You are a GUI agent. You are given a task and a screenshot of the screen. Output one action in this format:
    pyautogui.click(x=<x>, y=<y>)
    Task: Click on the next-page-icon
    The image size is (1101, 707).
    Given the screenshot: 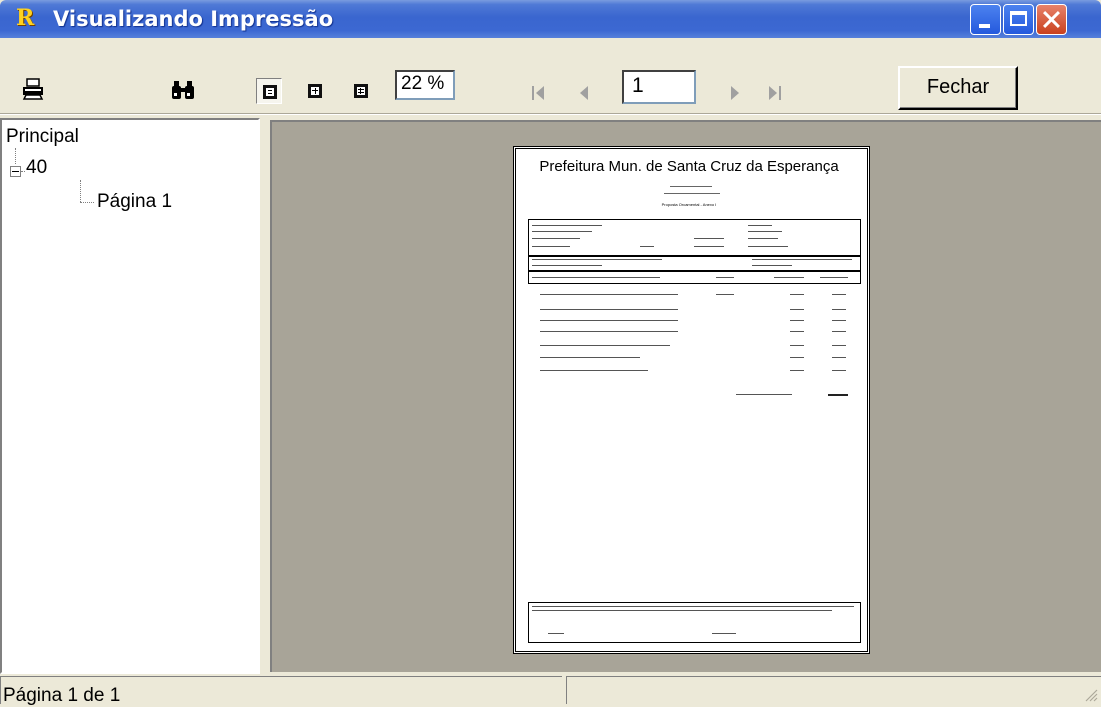 What is the action you would take?
    pyautogui.click(x=735, y=93)
    